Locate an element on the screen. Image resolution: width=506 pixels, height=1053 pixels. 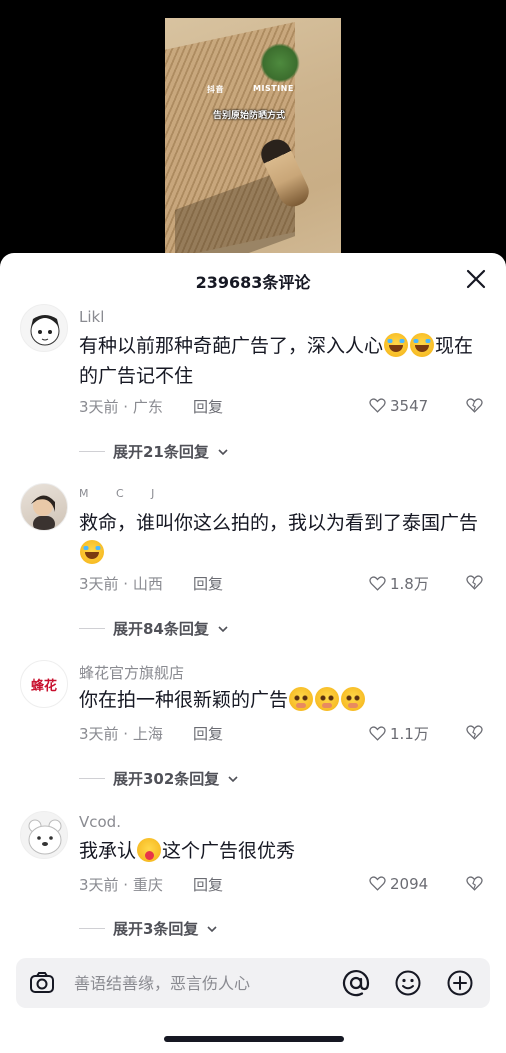
home-indicator is located at coordinates (254, 1039).